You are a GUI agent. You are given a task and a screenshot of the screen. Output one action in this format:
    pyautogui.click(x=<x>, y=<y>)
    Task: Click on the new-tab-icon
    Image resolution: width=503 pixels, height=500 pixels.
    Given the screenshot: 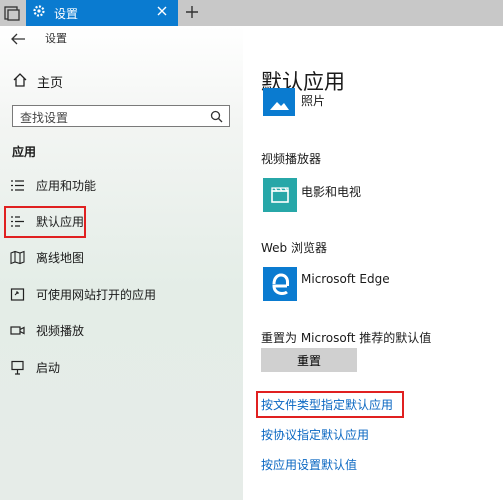 What is the action you would take?
    pyautogui.click(x=192, y=12)
    